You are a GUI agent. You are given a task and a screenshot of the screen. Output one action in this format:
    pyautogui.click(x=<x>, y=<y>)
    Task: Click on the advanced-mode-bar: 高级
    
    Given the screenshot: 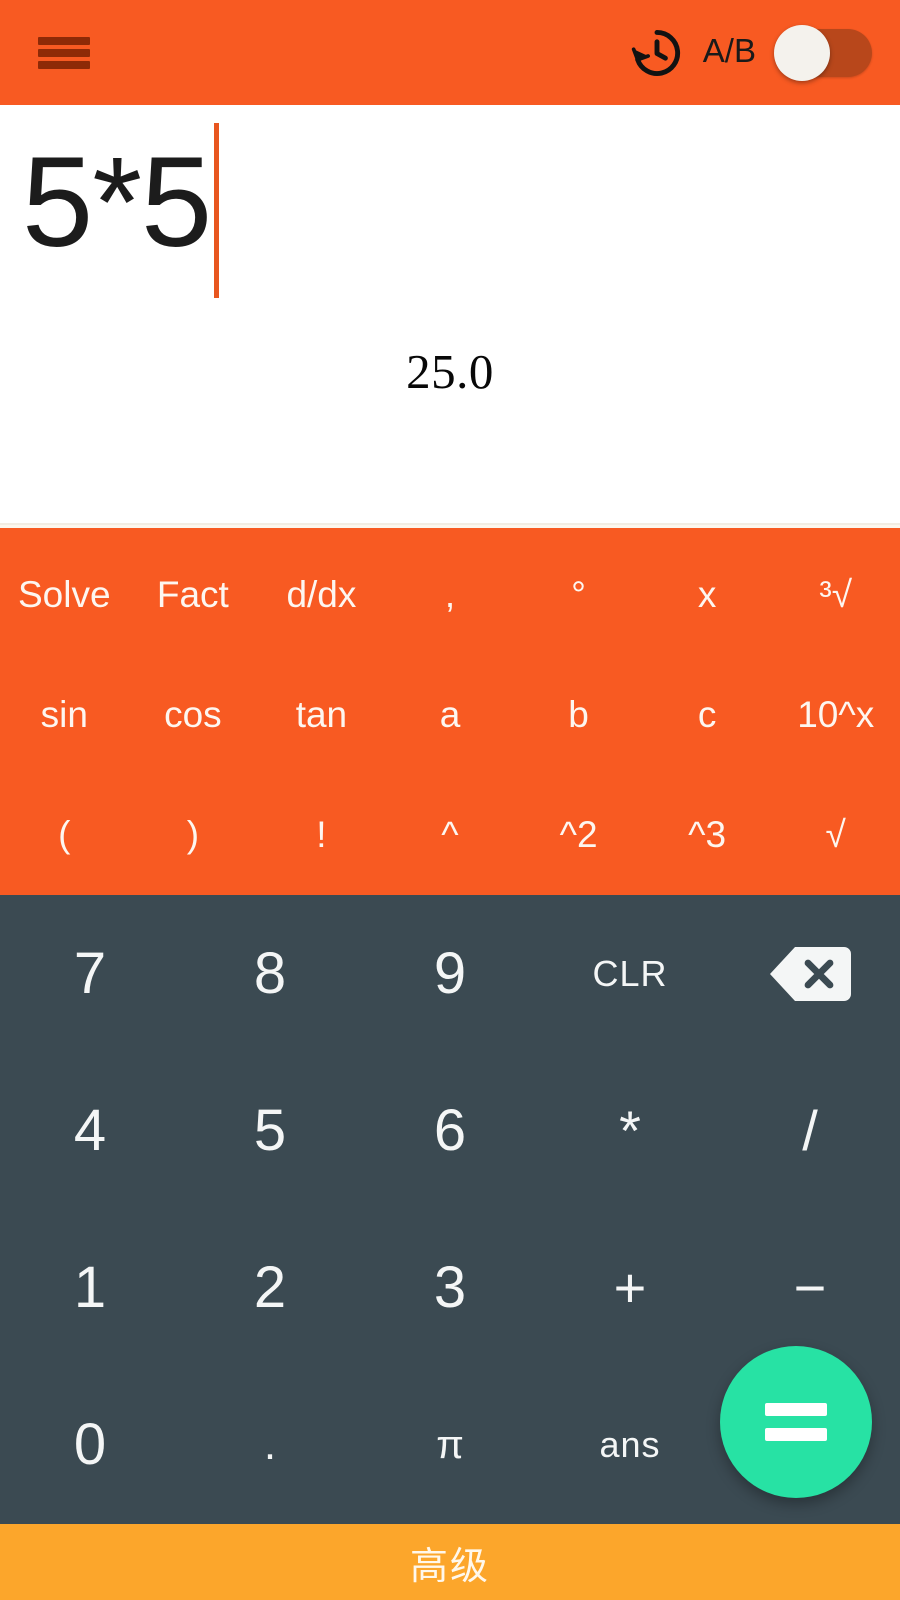 What is the action you would take?
    pyautogui.click(x=450, y=1562)
    